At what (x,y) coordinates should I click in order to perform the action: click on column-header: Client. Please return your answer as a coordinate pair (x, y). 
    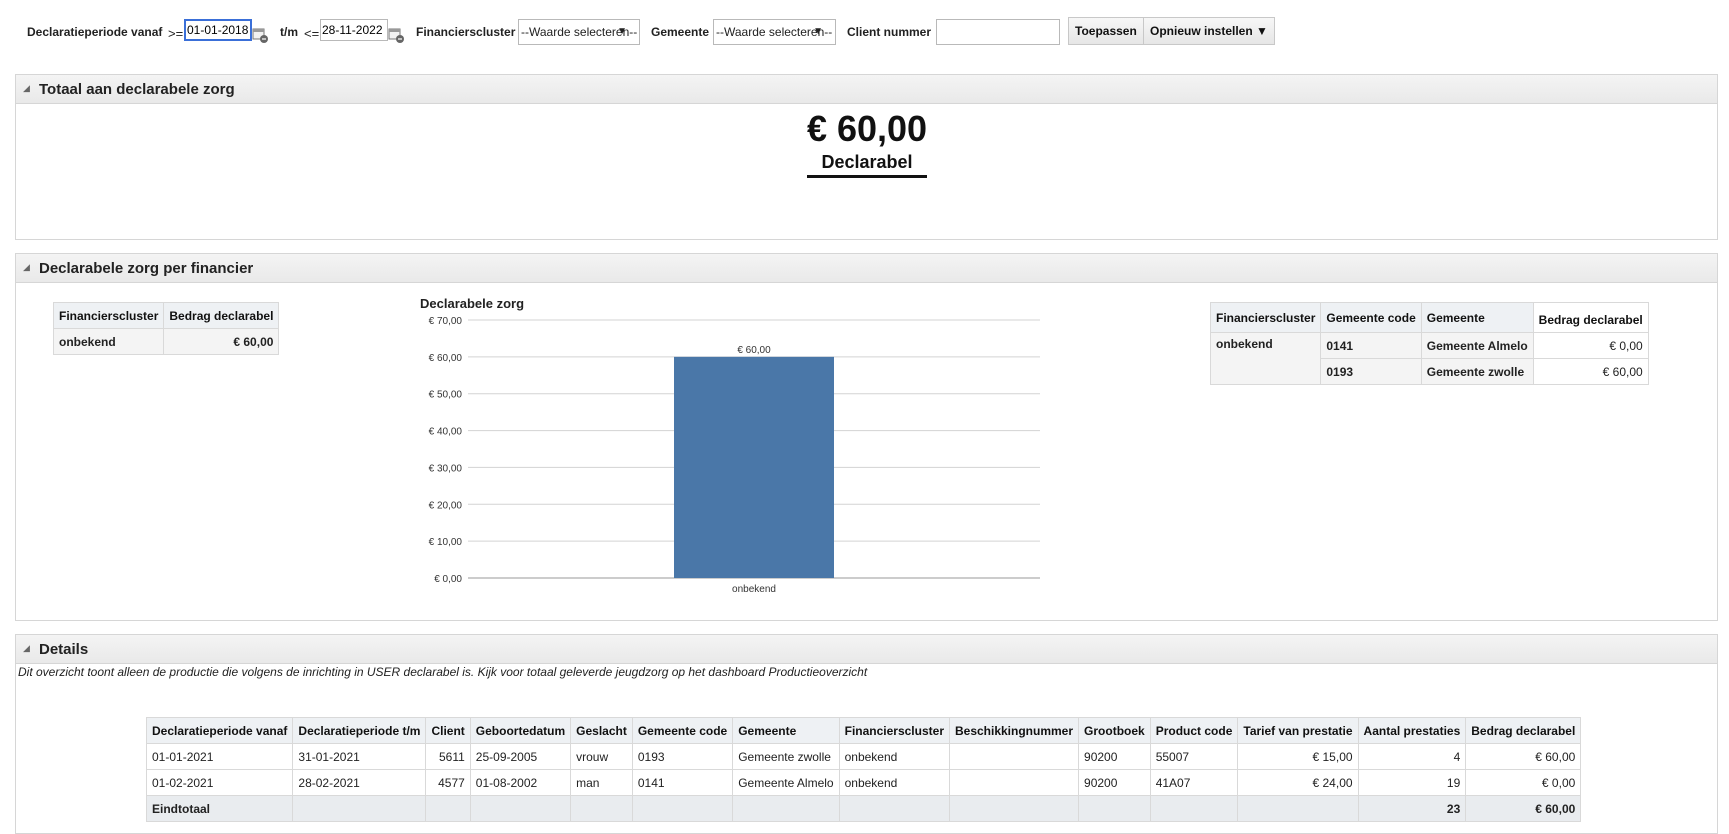
    Looking at the image, I should click on (448, 730).